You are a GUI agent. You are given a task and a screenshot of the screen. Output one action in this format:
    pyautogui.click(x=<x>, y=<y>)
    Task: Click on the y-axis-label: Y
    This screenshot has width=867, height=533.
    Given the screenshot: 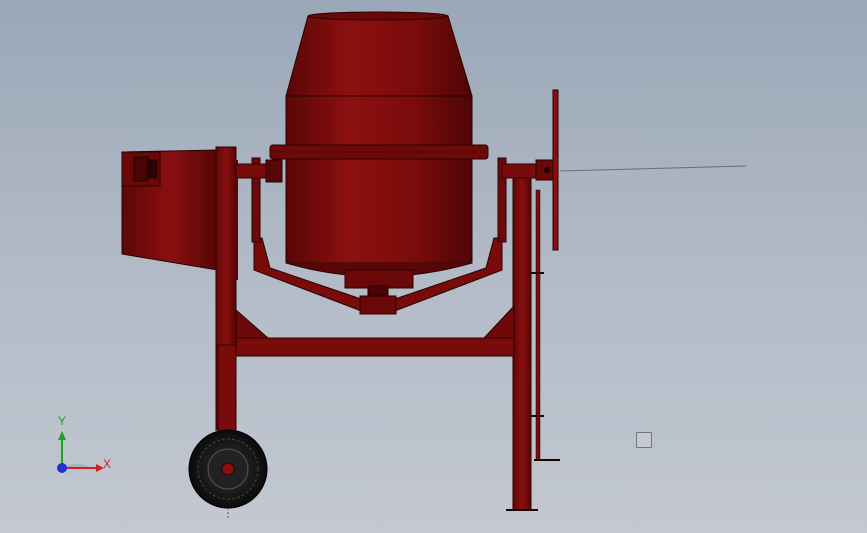 What is the action you would take?
    pyautogui.click(x=62, y=421)
    